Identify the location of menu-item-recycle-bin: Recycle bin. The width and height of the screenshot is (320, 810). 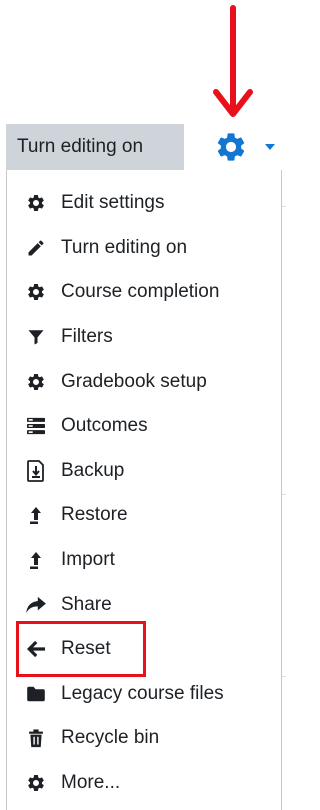
(144, 738).